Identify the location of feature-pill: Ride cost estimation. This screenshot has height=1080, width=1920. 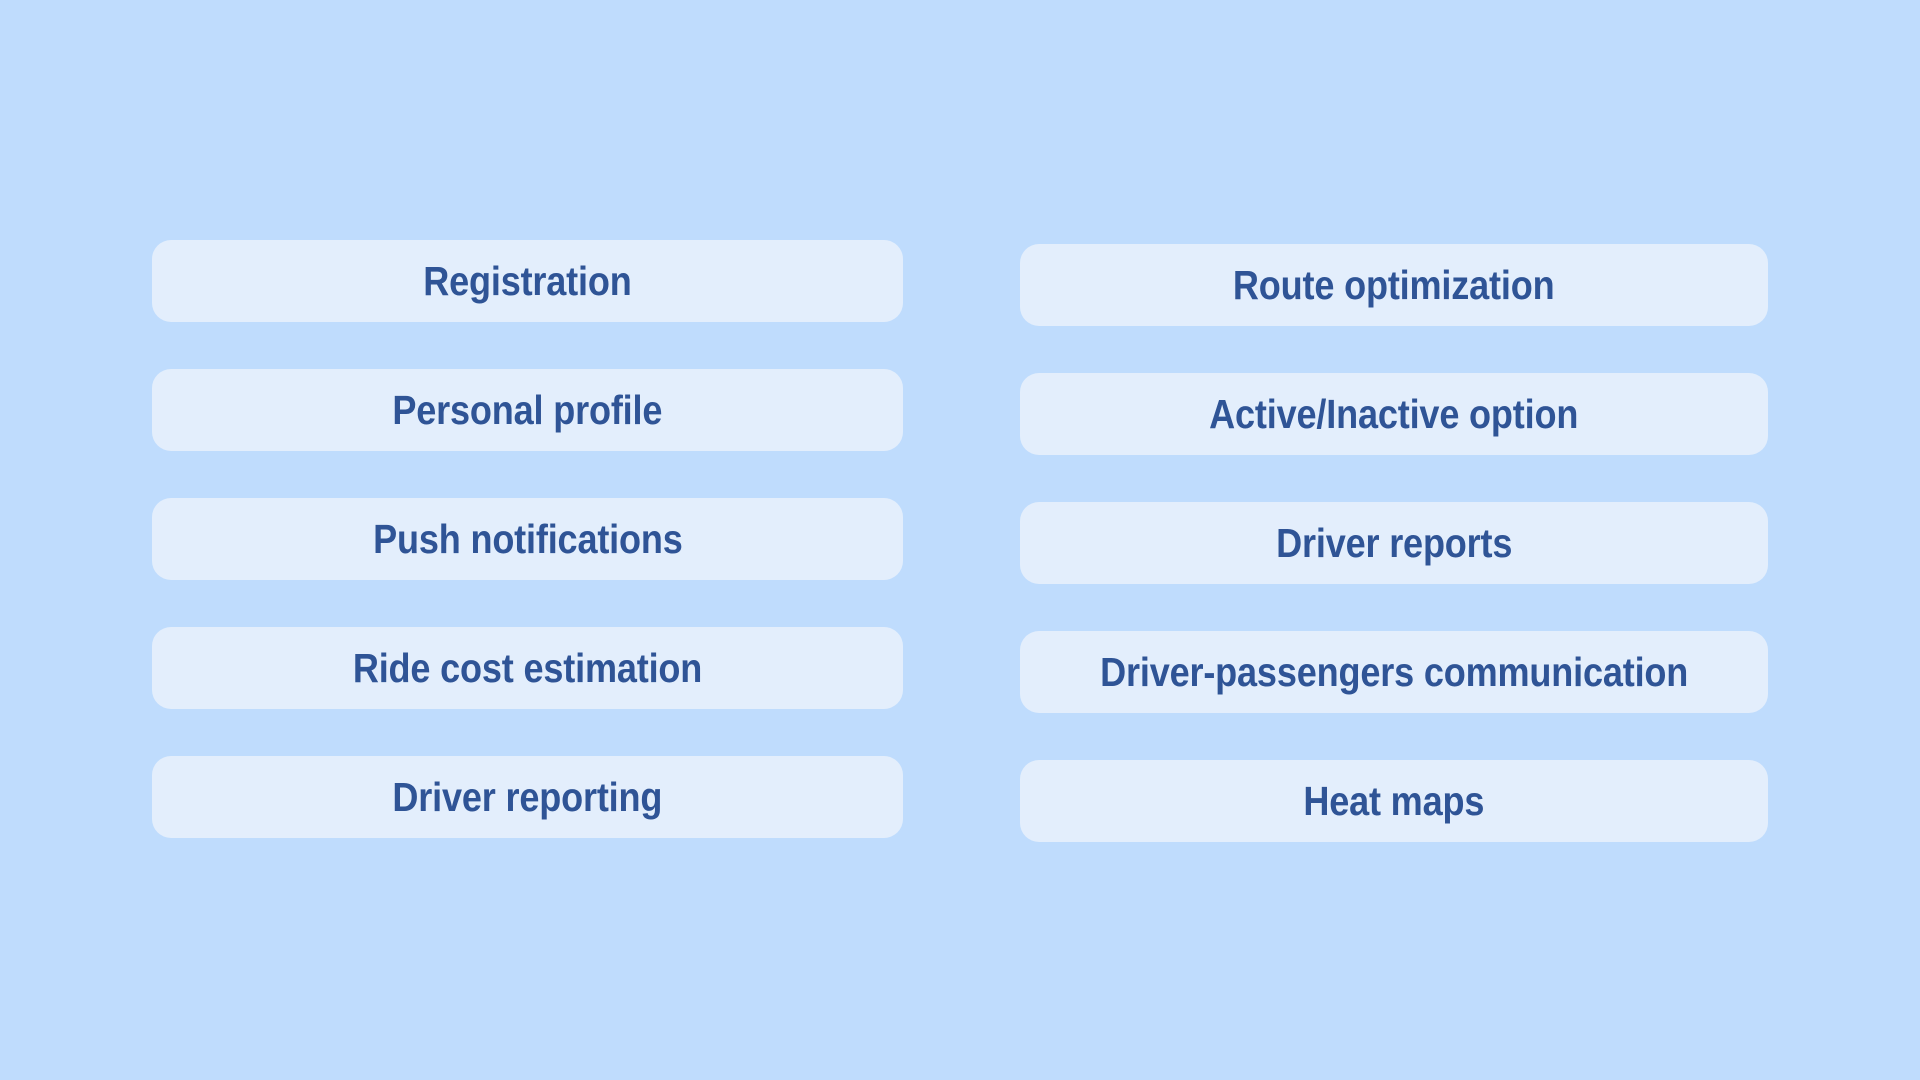
(527, 668).